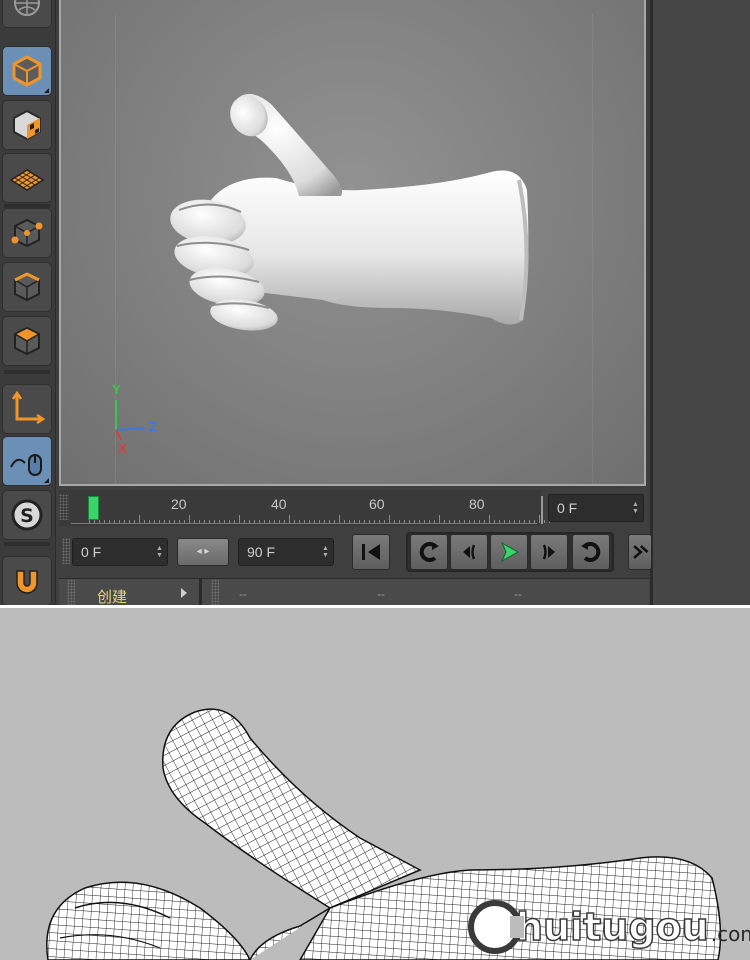 This screenshot has width=750, height=960. What do you see at coordinates (286, 552) in the screenshot?
I see `end-frame-field: 90 F ▲ ▼` at bounding box center [286, 552].